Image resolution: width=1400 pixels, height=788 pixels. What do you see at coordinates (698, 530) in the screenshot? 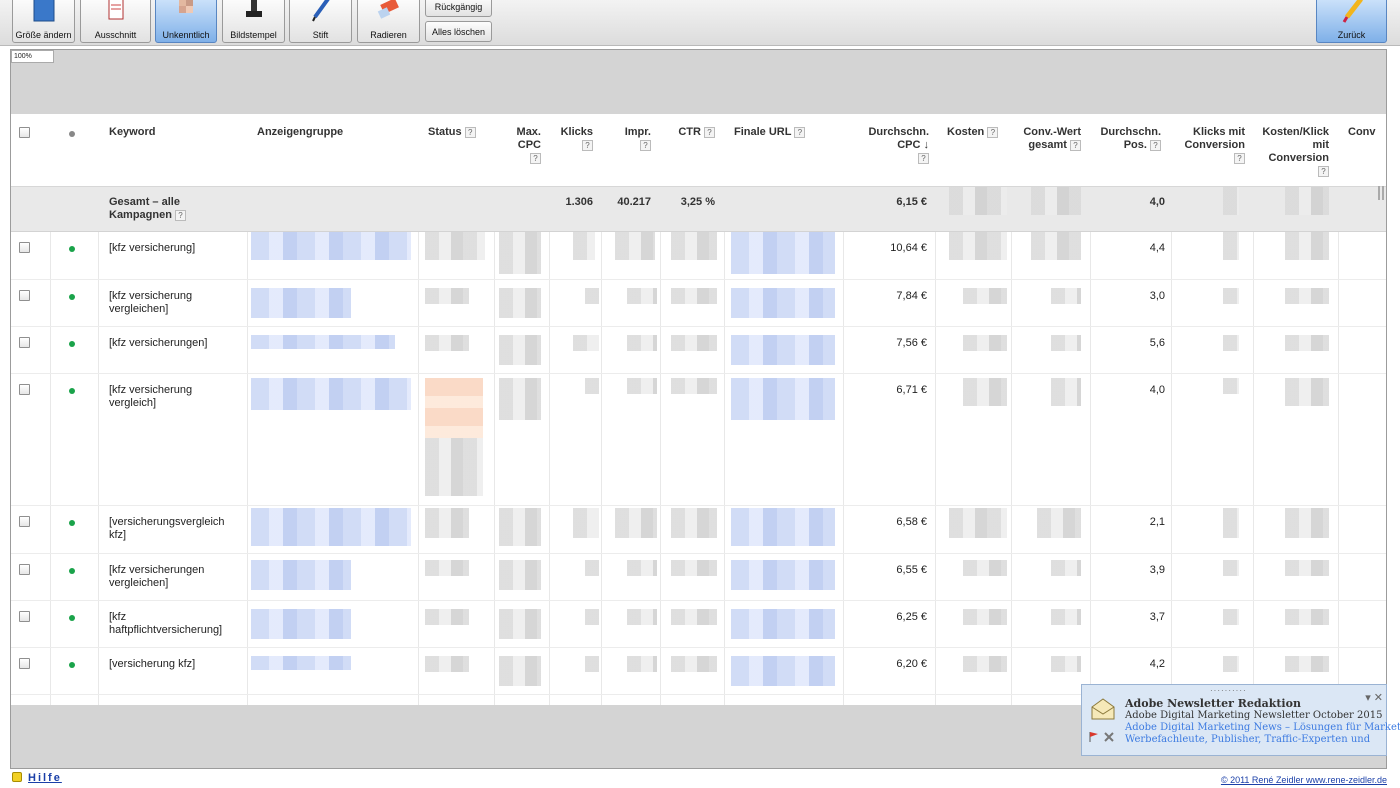
I see `table-row: [versicherungsvergleich kfz] 6,58 € 2,1` at bounding box center [698, 530].